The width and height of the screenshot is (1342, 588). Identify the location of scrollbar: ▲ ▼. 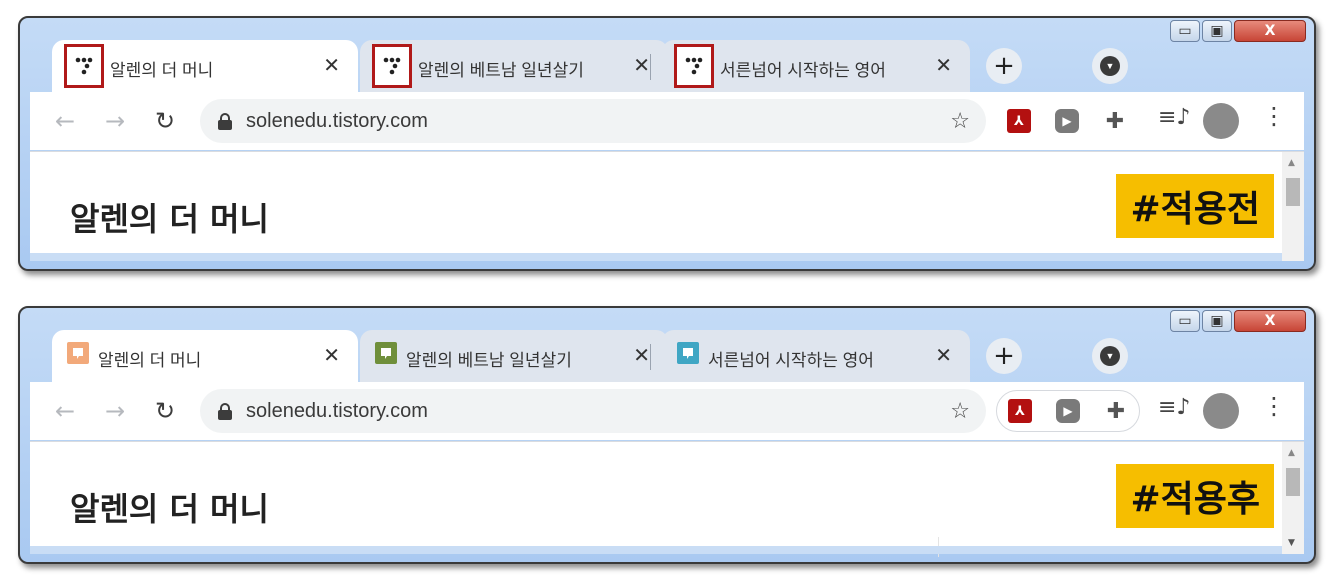
(1293, 498).